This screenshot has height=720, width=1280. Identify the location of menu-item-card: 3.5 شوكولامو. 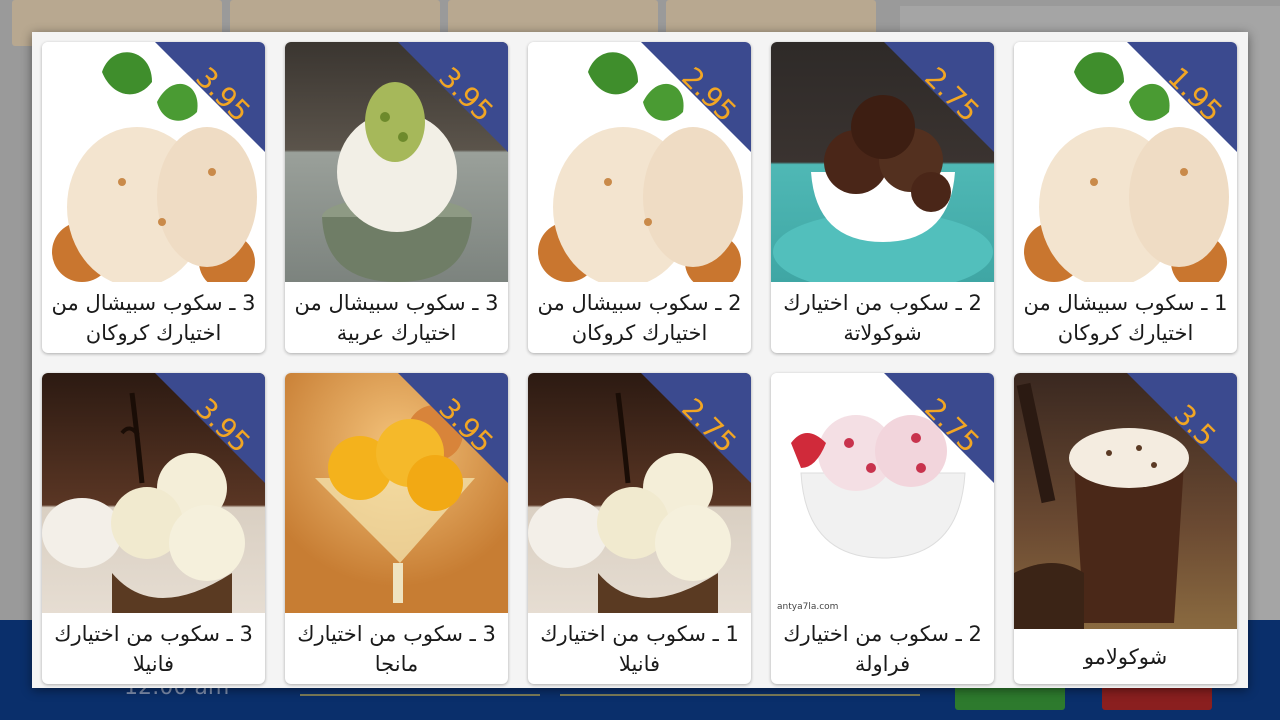
(1125, 528).